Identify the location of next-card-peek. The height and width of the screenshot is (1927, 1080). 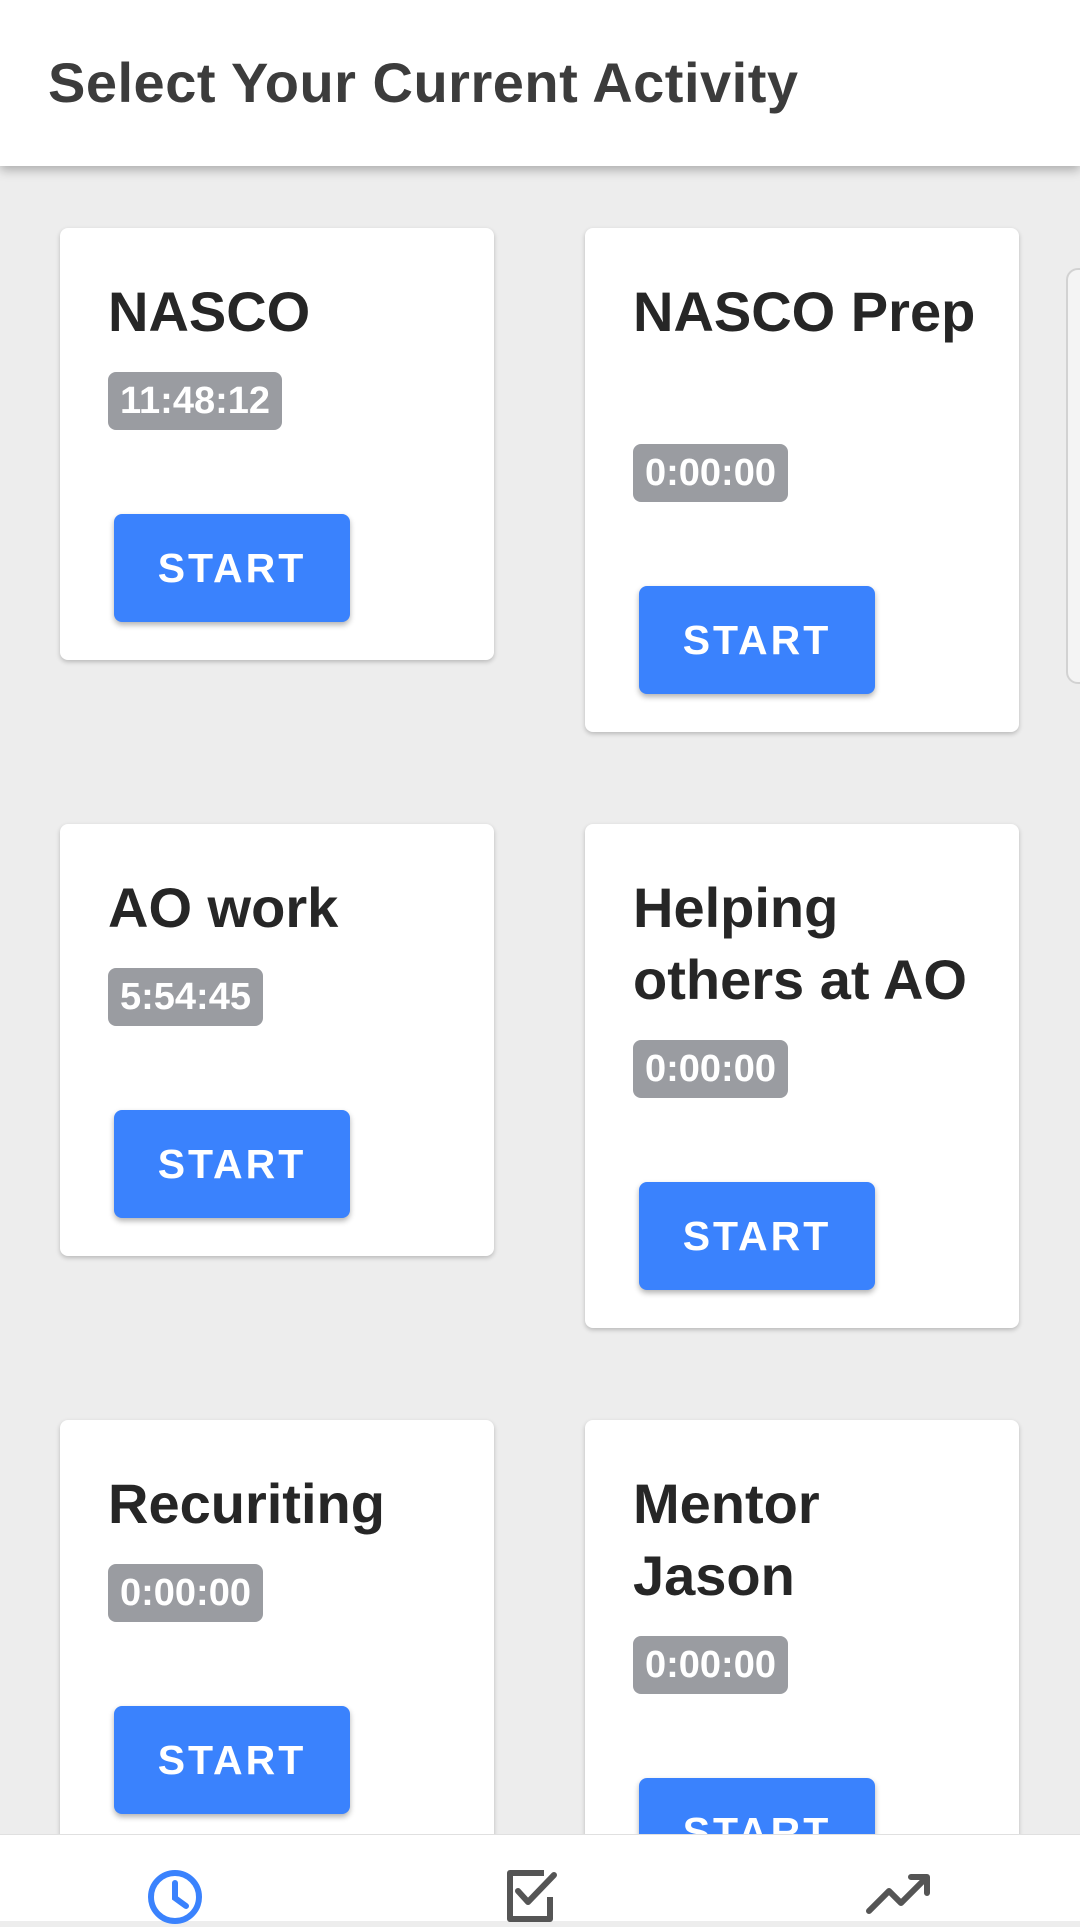
(1073, 476).